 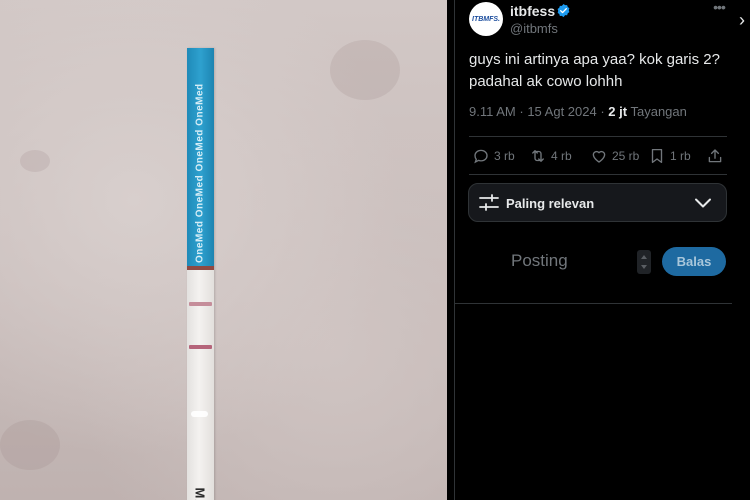 I want to click on input-scroll-stepper, so click(x=644, y=262).